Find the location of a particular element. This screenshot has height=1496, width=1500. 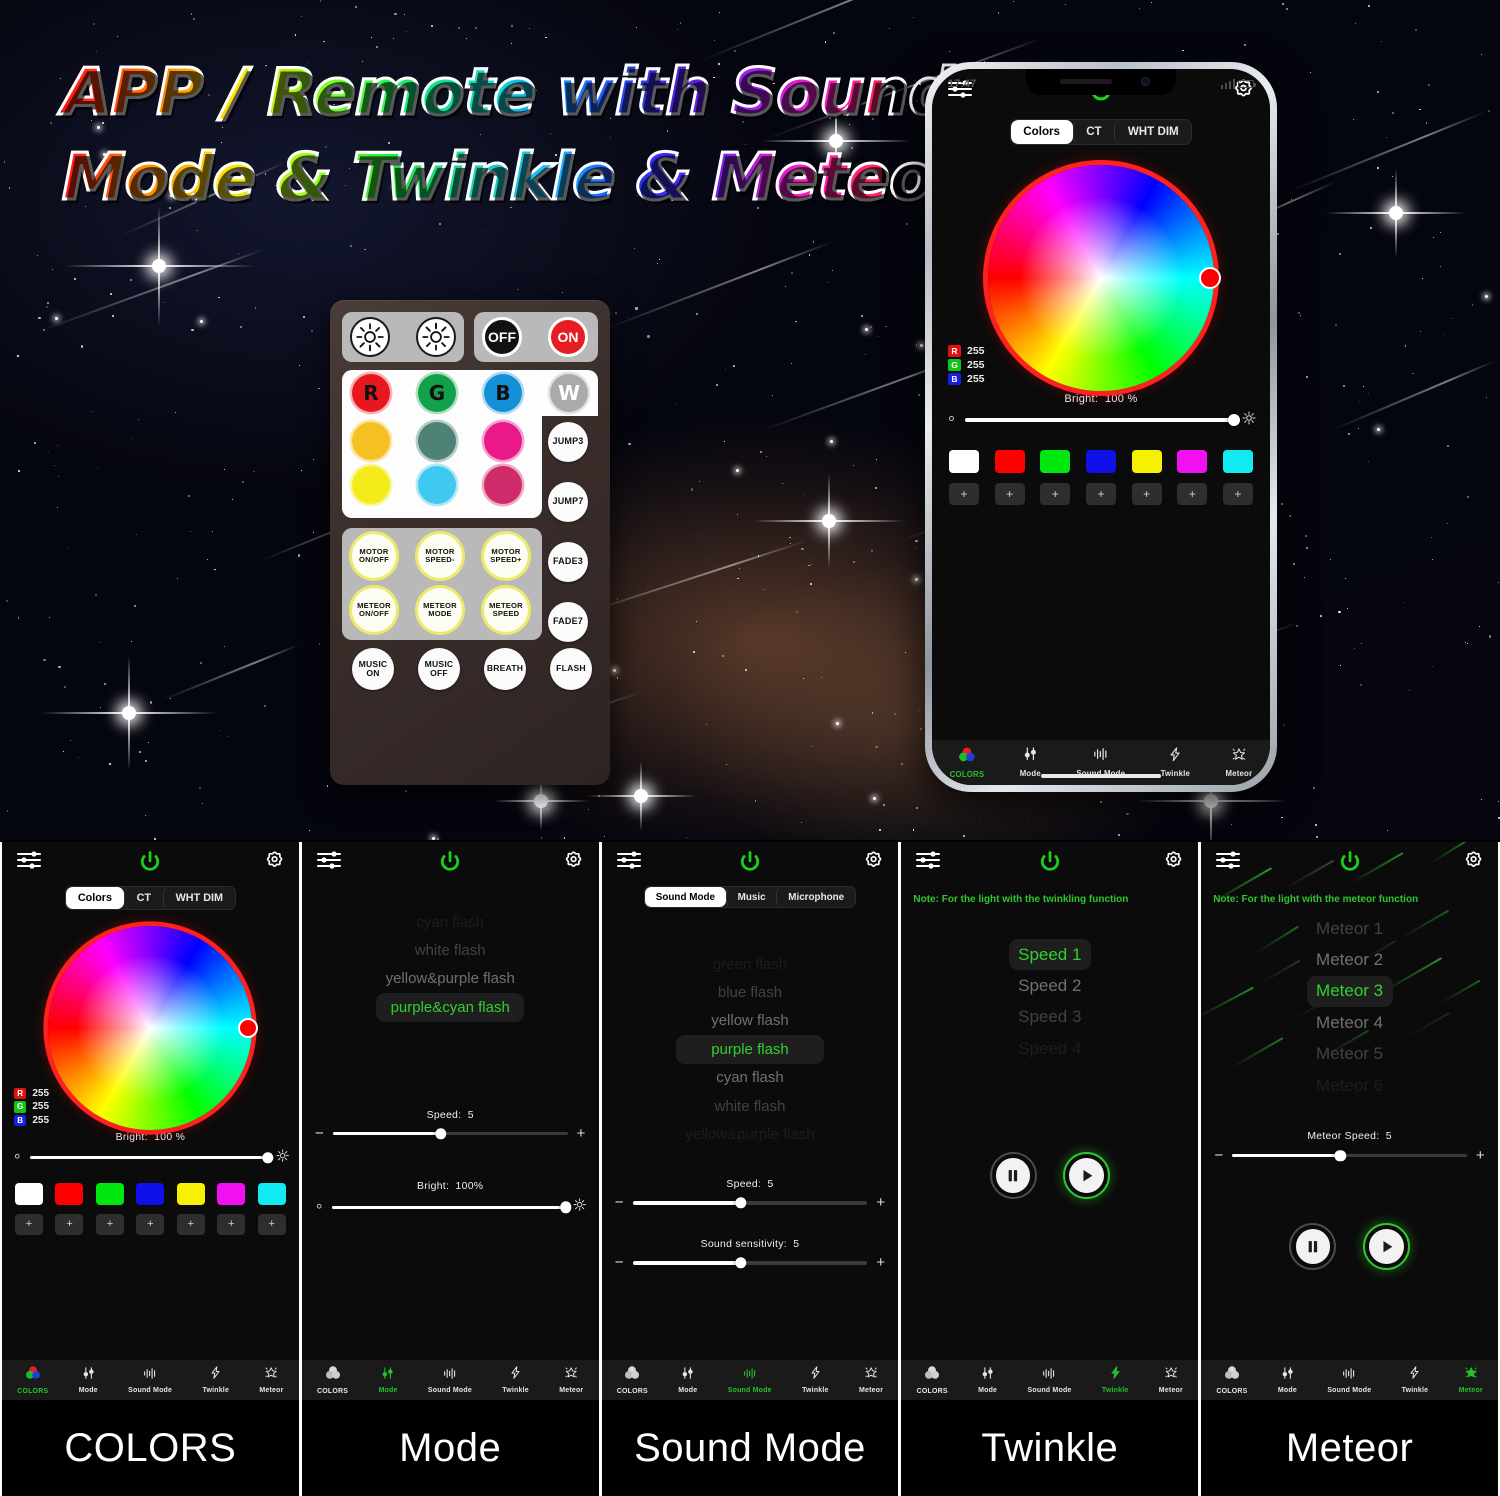

mode-item-3: purple&cyan flash is located at coordinates (450, 1007).